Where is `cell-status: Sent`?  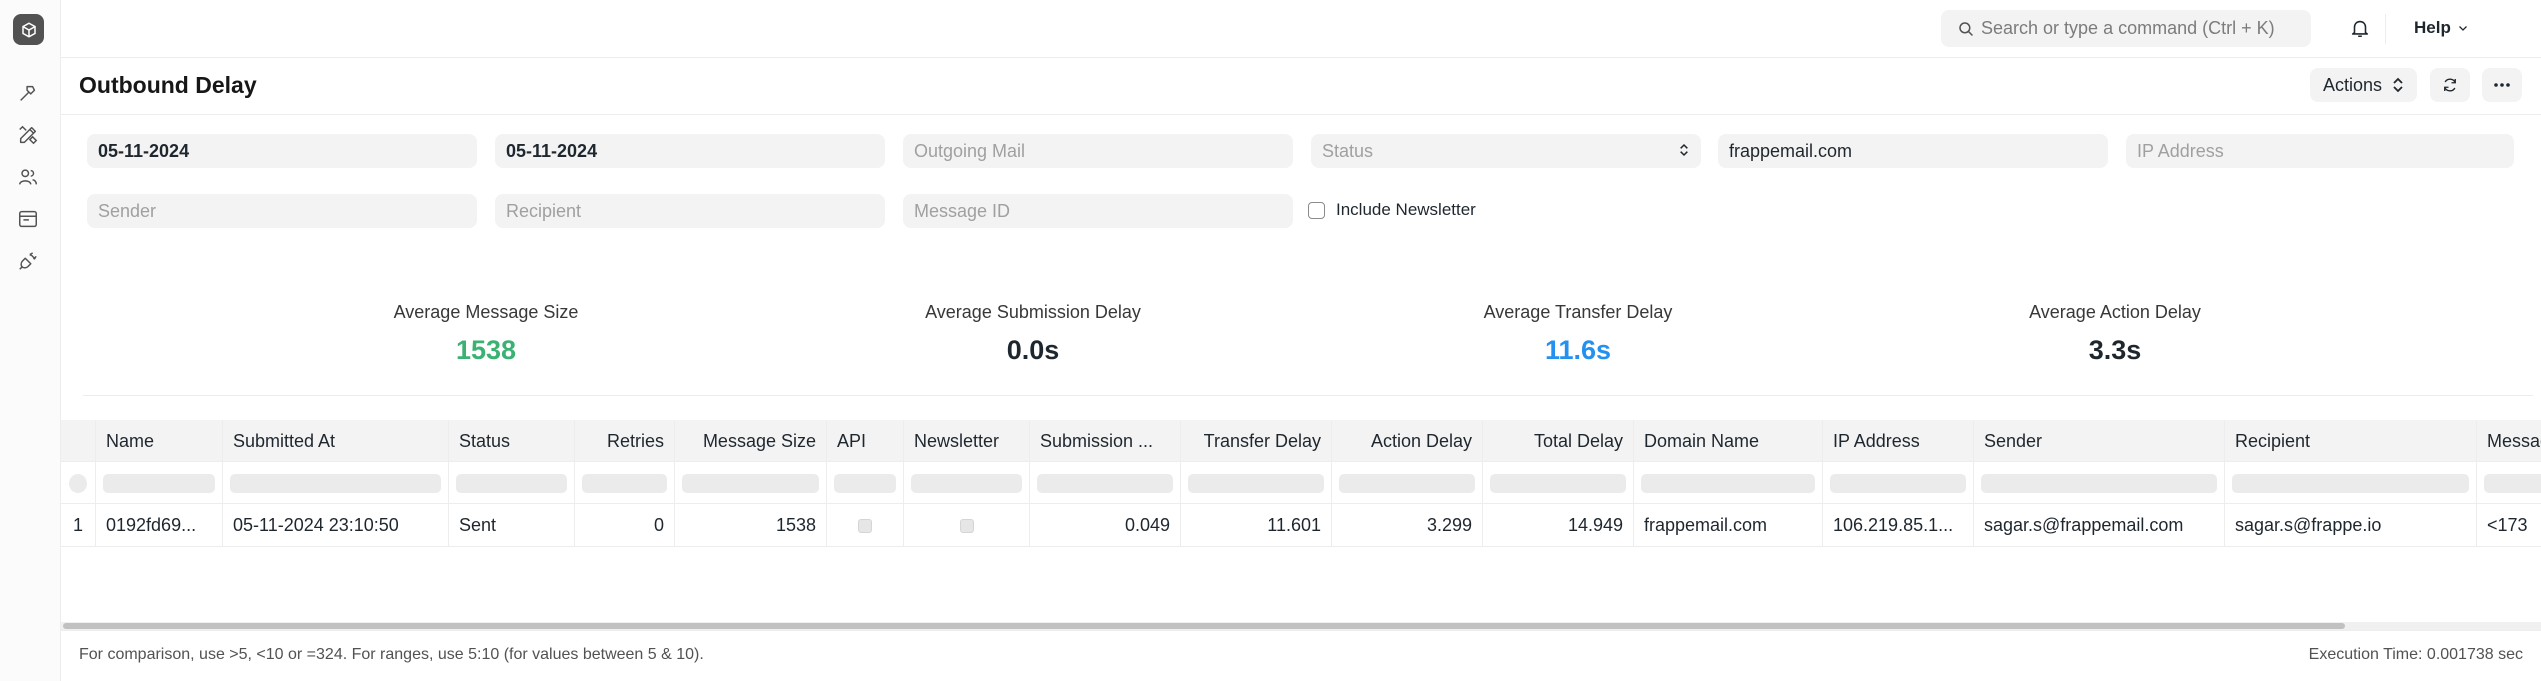 cell-status: Sent is located at coordinates (512, 525).